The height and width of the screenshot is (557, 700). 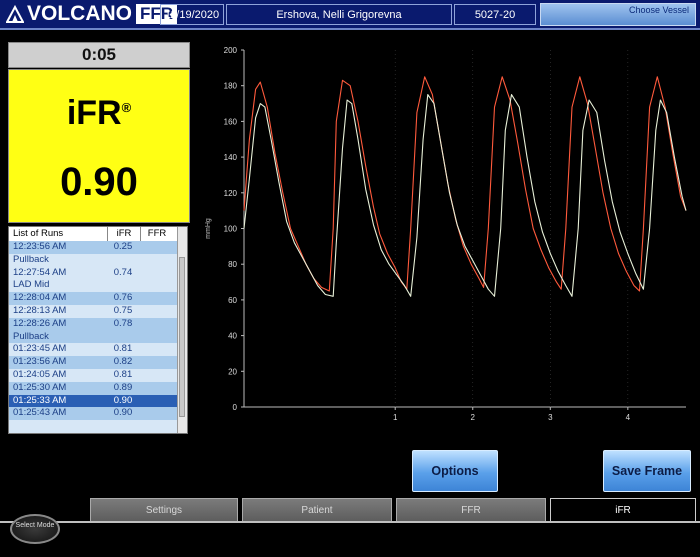 I want to click on column-header-ifr: iFR, so click(x=123, y=234).